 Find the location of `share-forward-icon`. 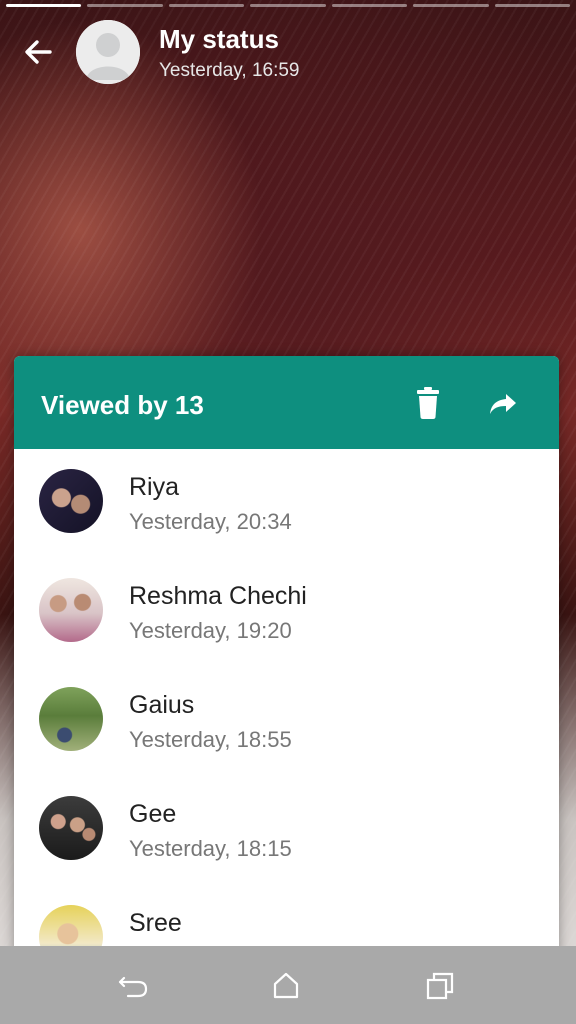

share-forward-icon is located at coordinates (503, 404).